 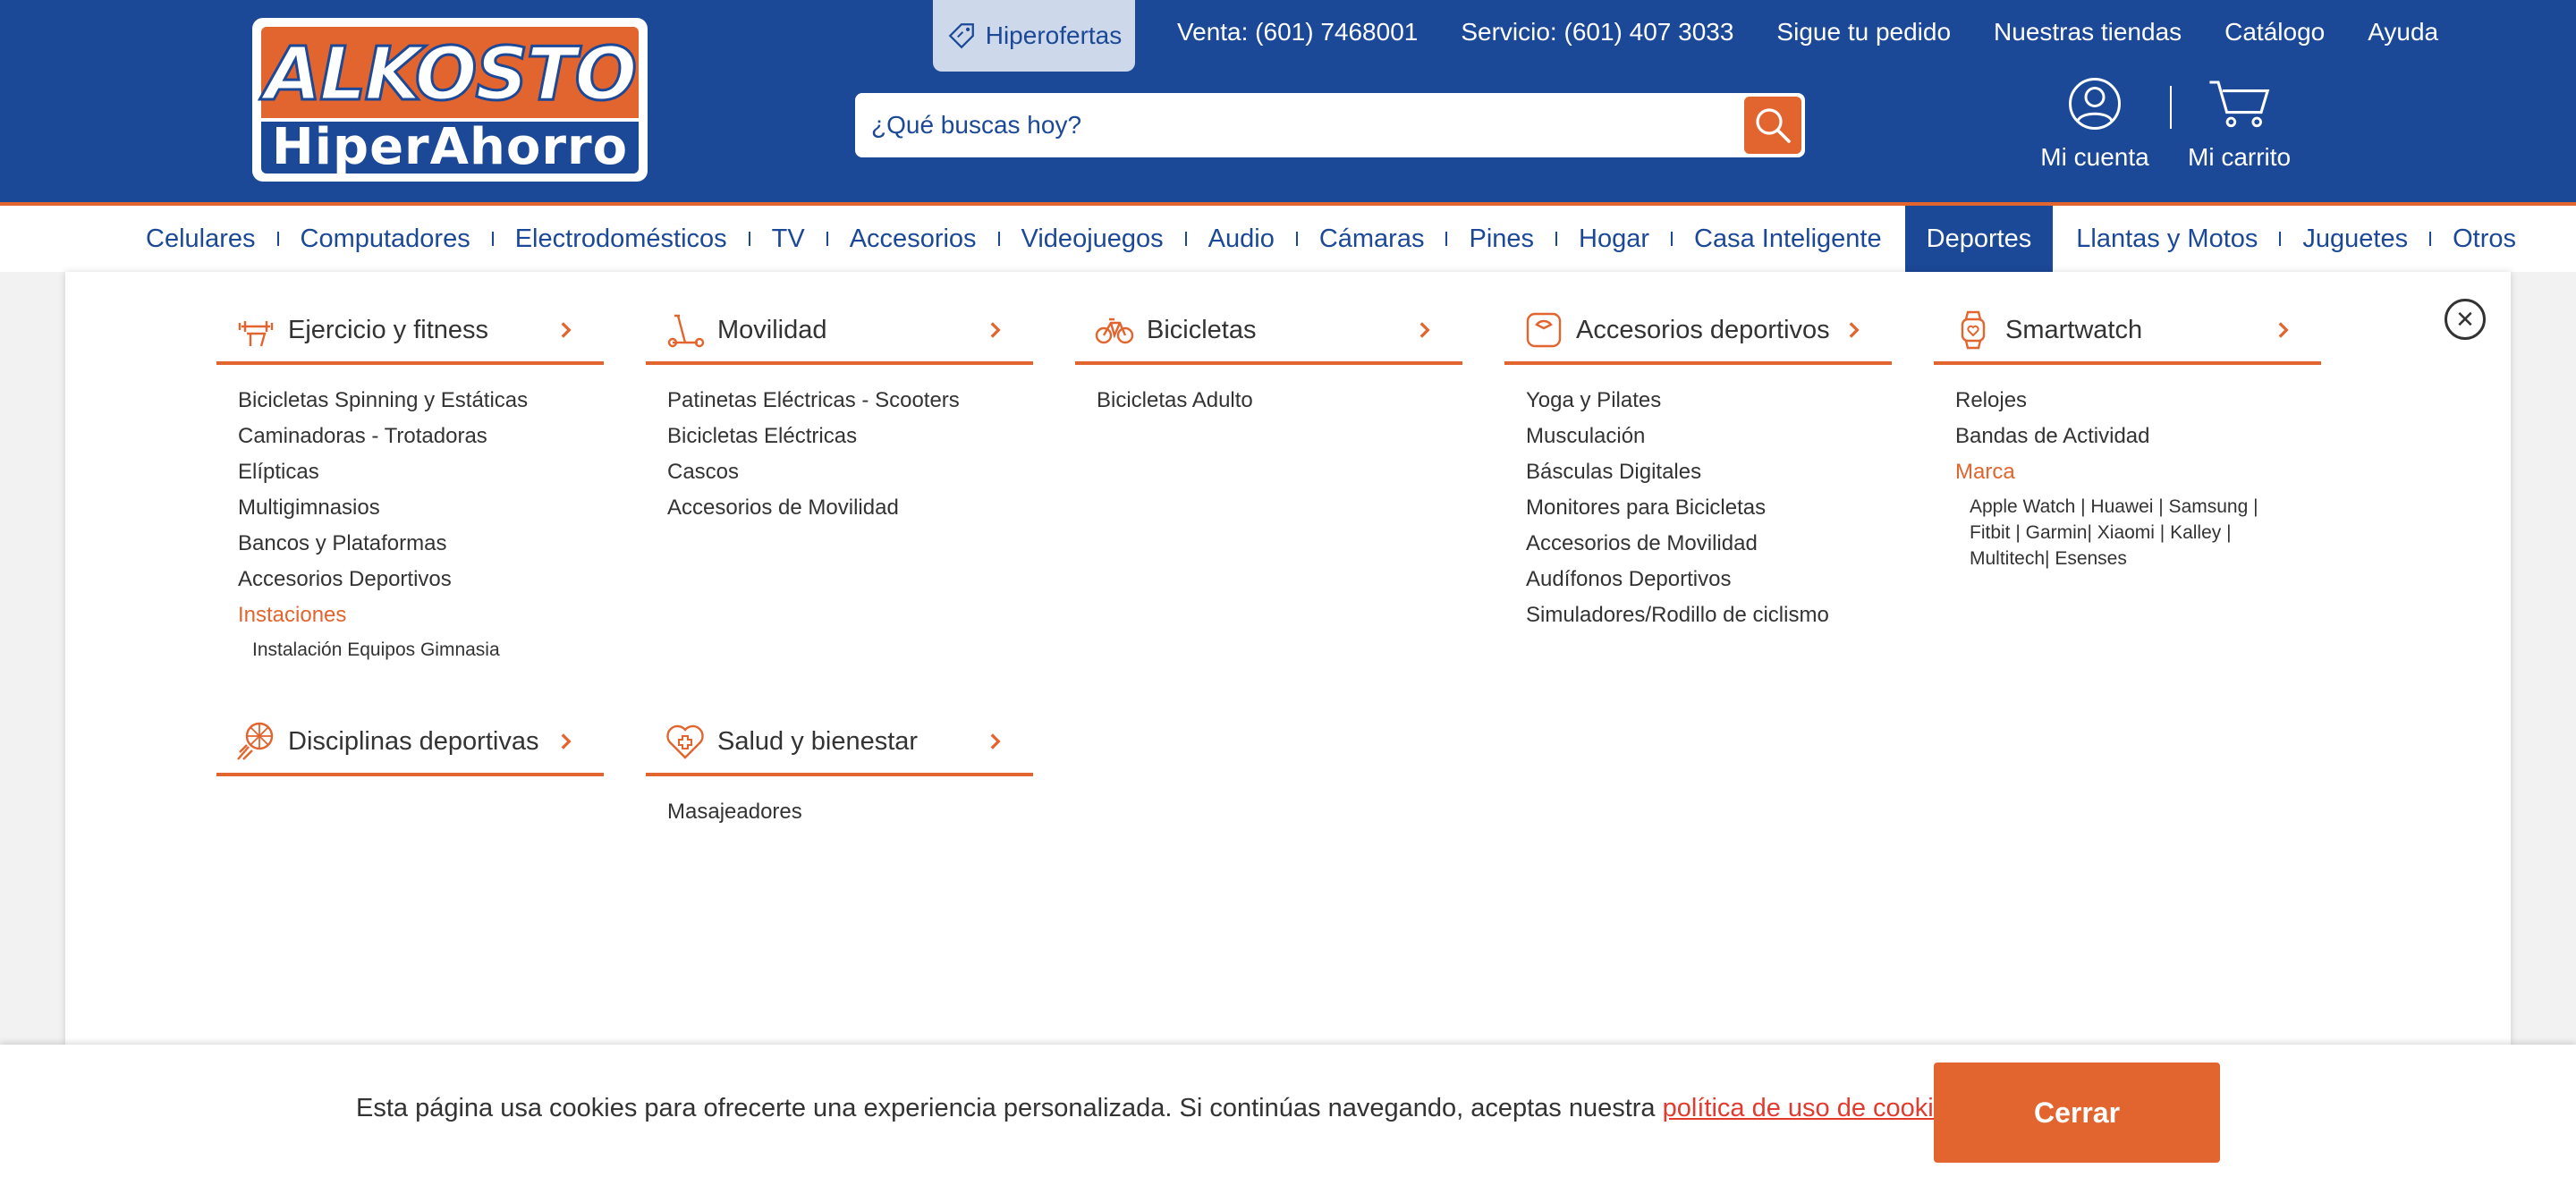 I want to click on scale-icon, so click(x=1544, y=330).